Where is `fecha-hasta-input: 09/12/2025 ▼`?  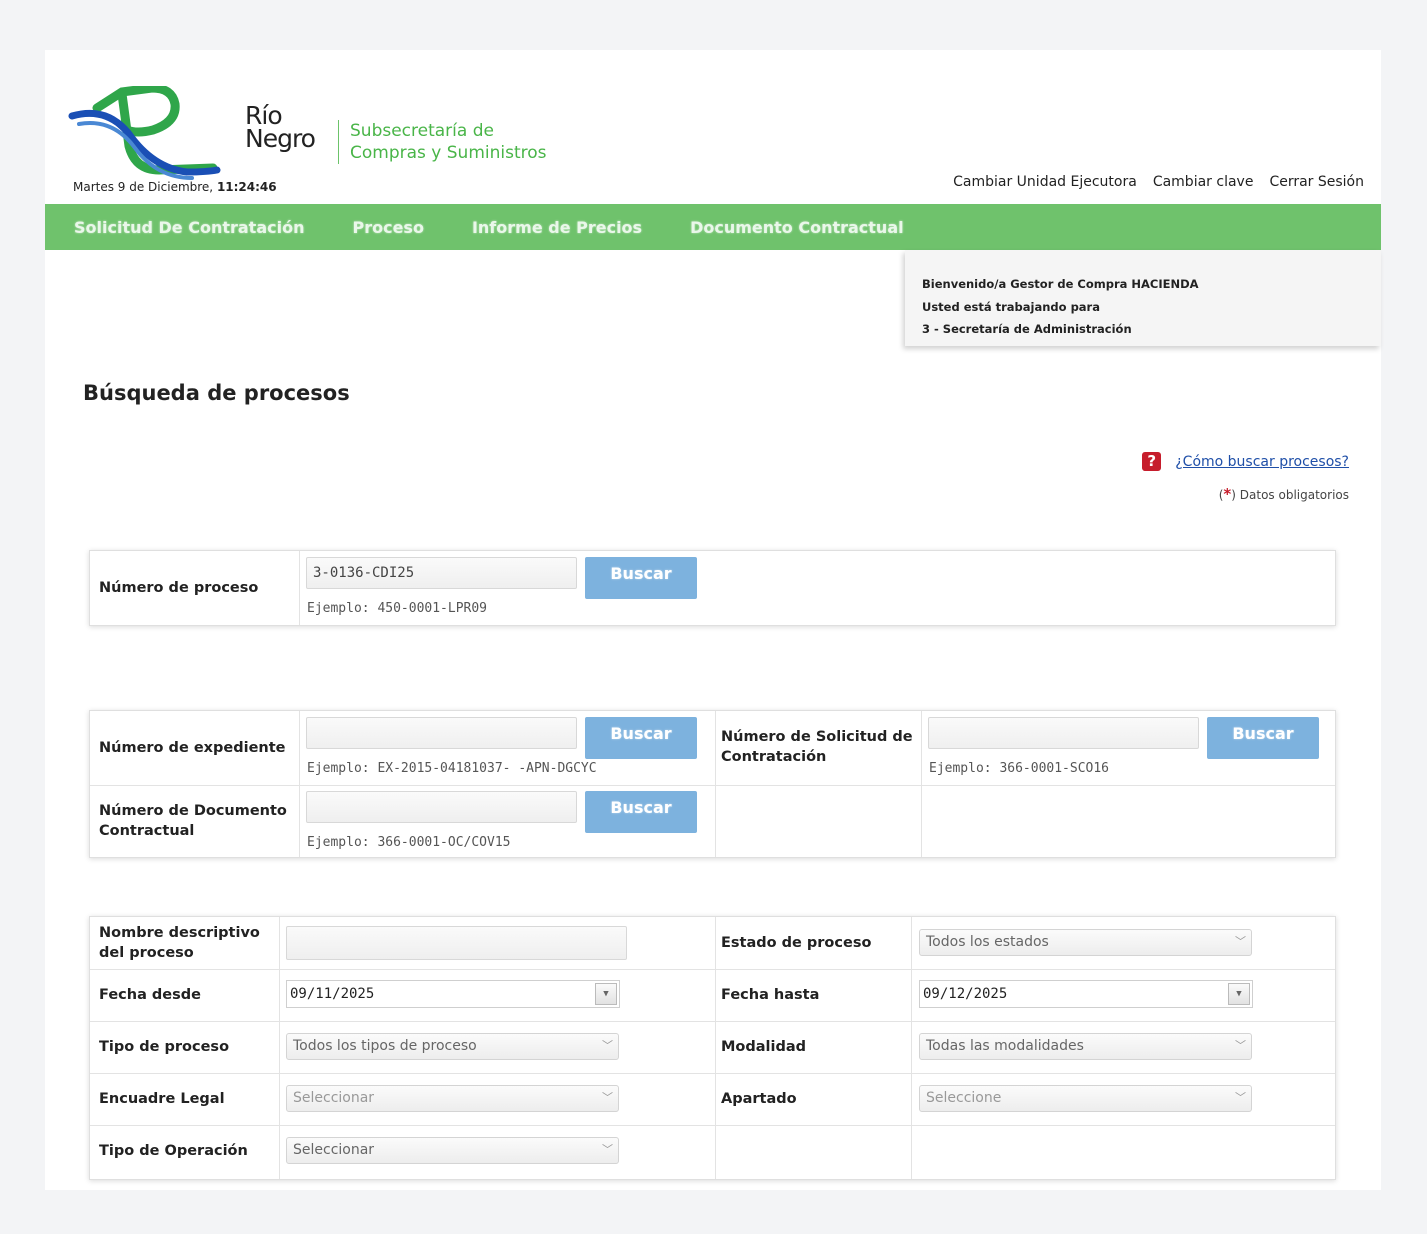 fecha-hasta-input: 09/12/2025 ▼ is located at coordinates (1086, 994).